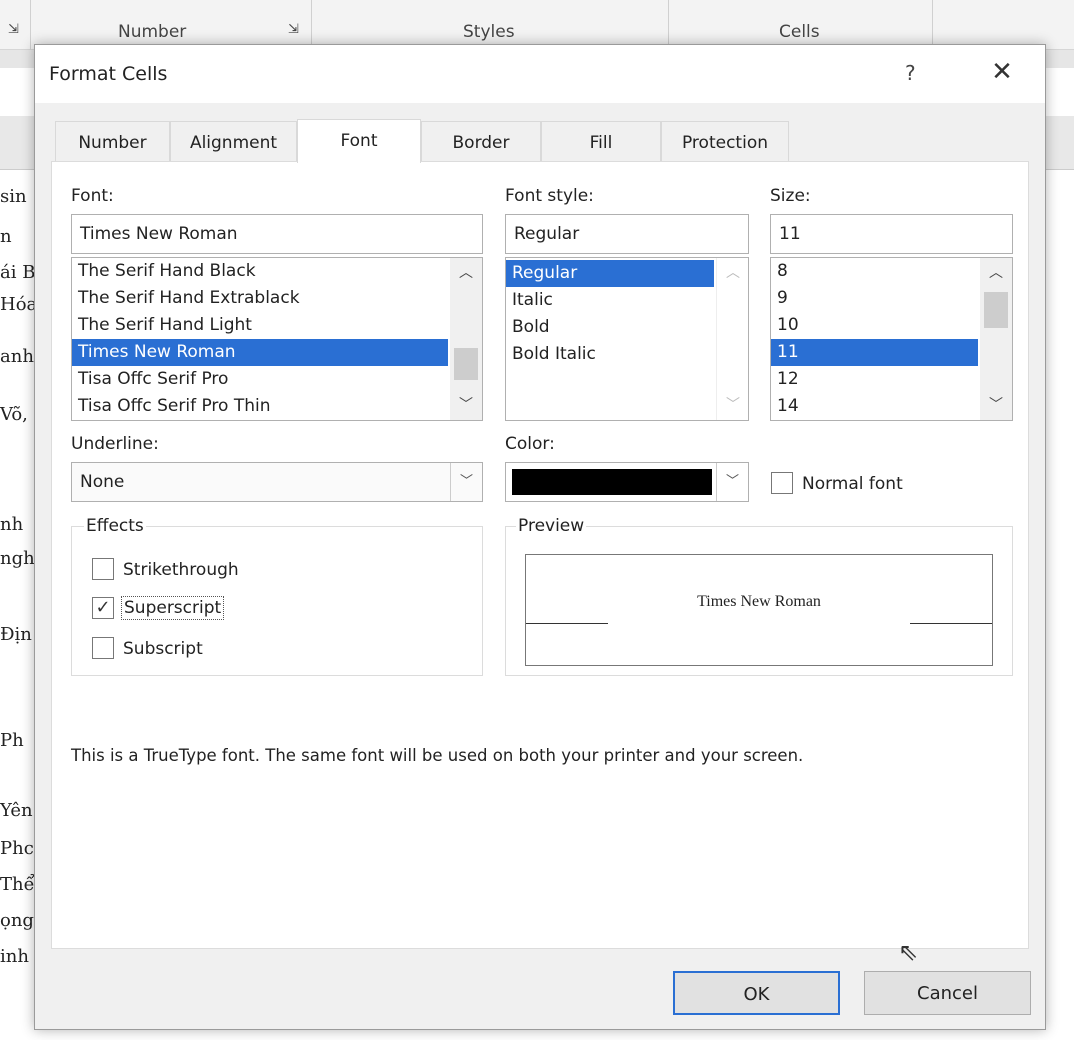 Image resolution: width=1074 pixels, height=1040 pixels. Describe the element at coordinates (277, 234) in the screenshot. I see `font-input: Times New Roman` at that location.